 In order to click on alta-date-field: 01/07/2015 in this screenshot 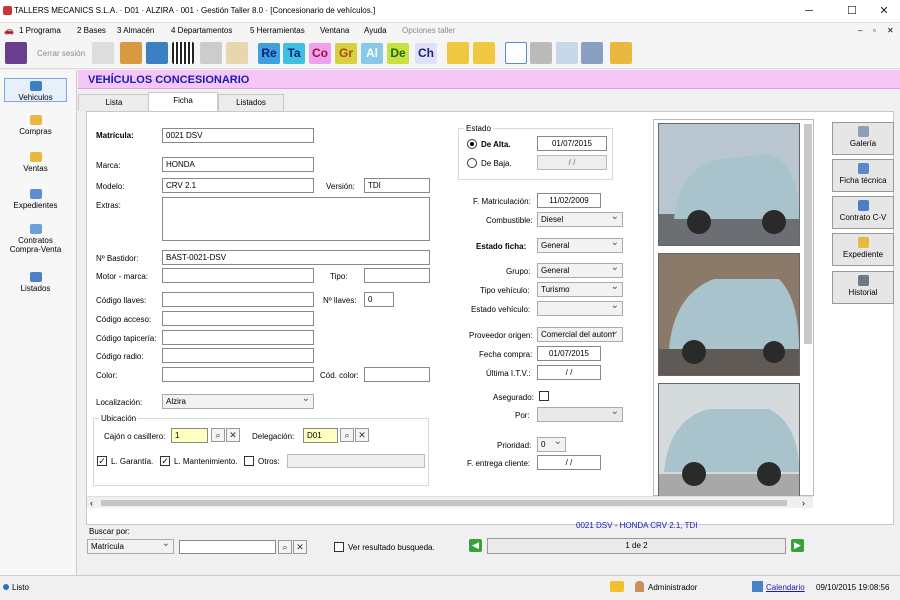, I will do `click(572, 143)`.